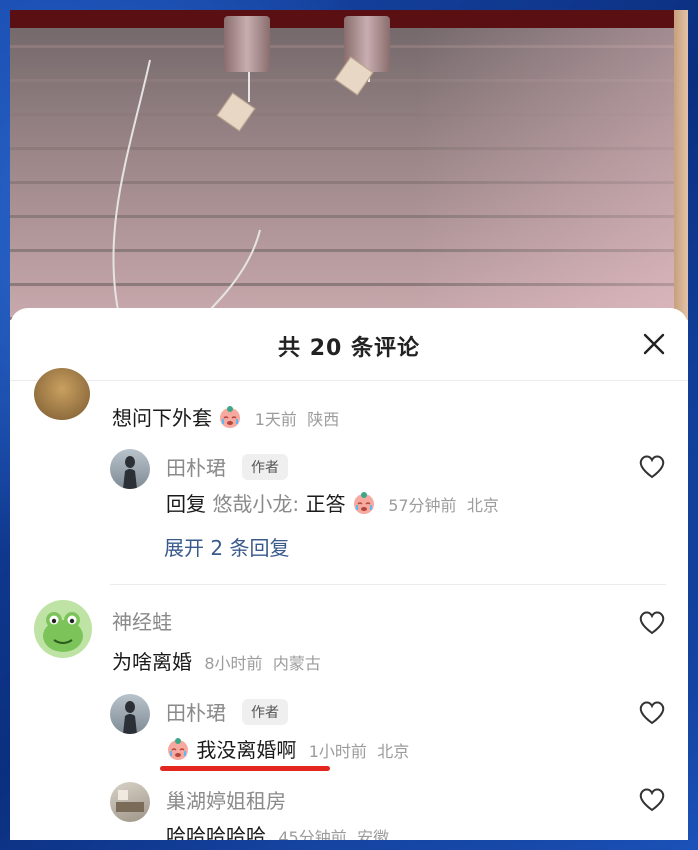 The width and height of the screenshot is (698, 850). Describe the element at coordinates (255, 504) in the screenshot. I see `reply-to-user: 悠哉小龙:` at that location.